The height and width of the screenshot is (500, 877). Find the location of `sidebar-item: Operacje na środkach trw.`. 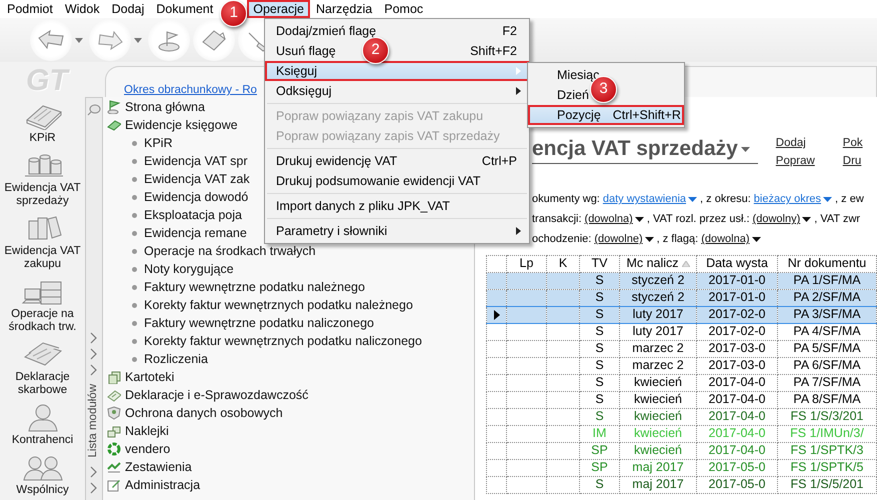

sidebar-item: Operacje na środkach trw. is located at coordinates (42, 305).